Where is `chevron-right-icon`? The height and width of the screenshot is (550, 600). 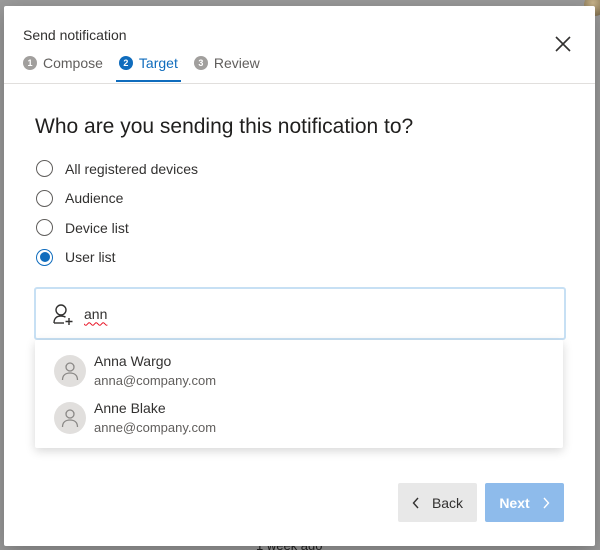
chevron-right-icon is located at coordinates (546, 502).